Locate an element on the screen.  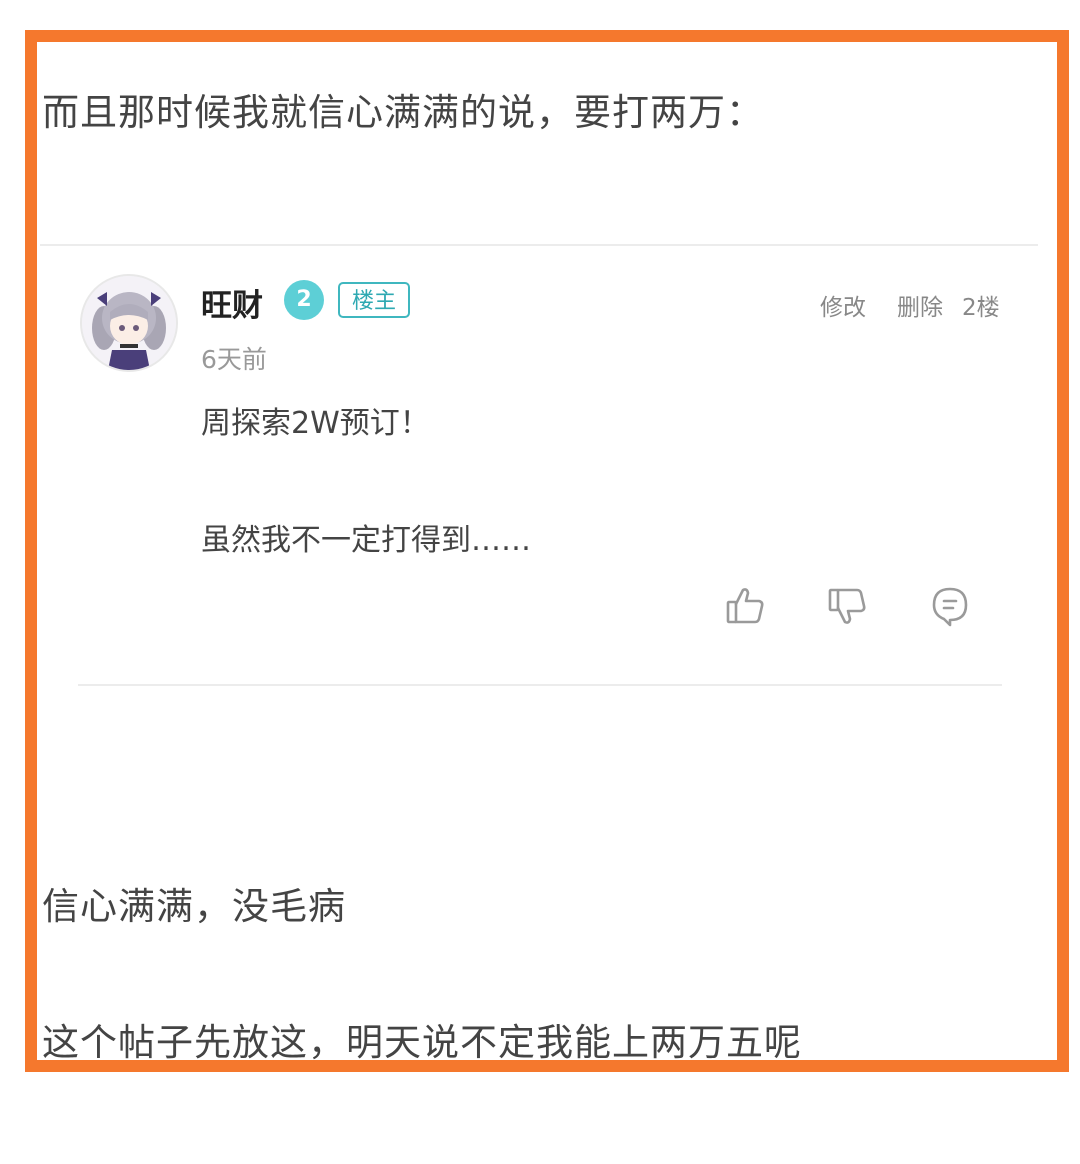
avatar is located at coordinates (129, 323).